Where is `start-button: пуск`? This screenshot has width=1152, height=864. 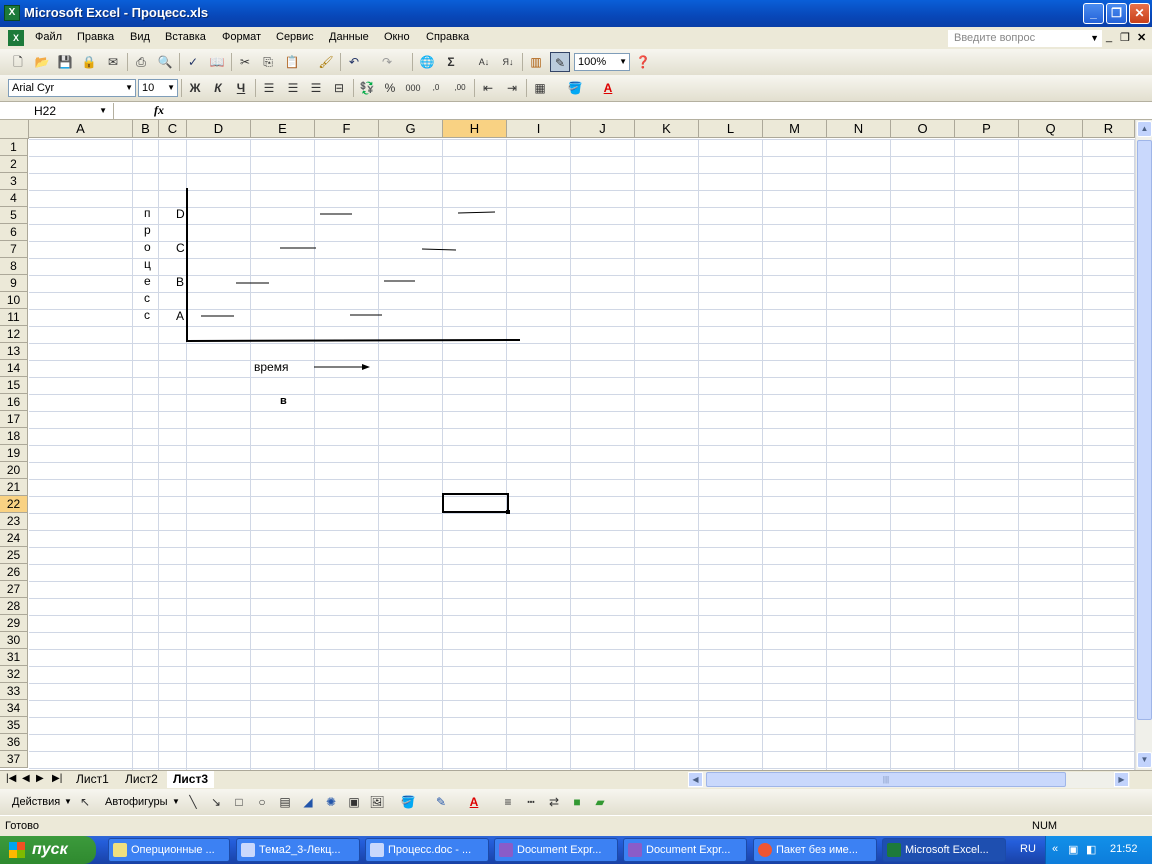 start-button: пуск is located at coordinates (48, 850).